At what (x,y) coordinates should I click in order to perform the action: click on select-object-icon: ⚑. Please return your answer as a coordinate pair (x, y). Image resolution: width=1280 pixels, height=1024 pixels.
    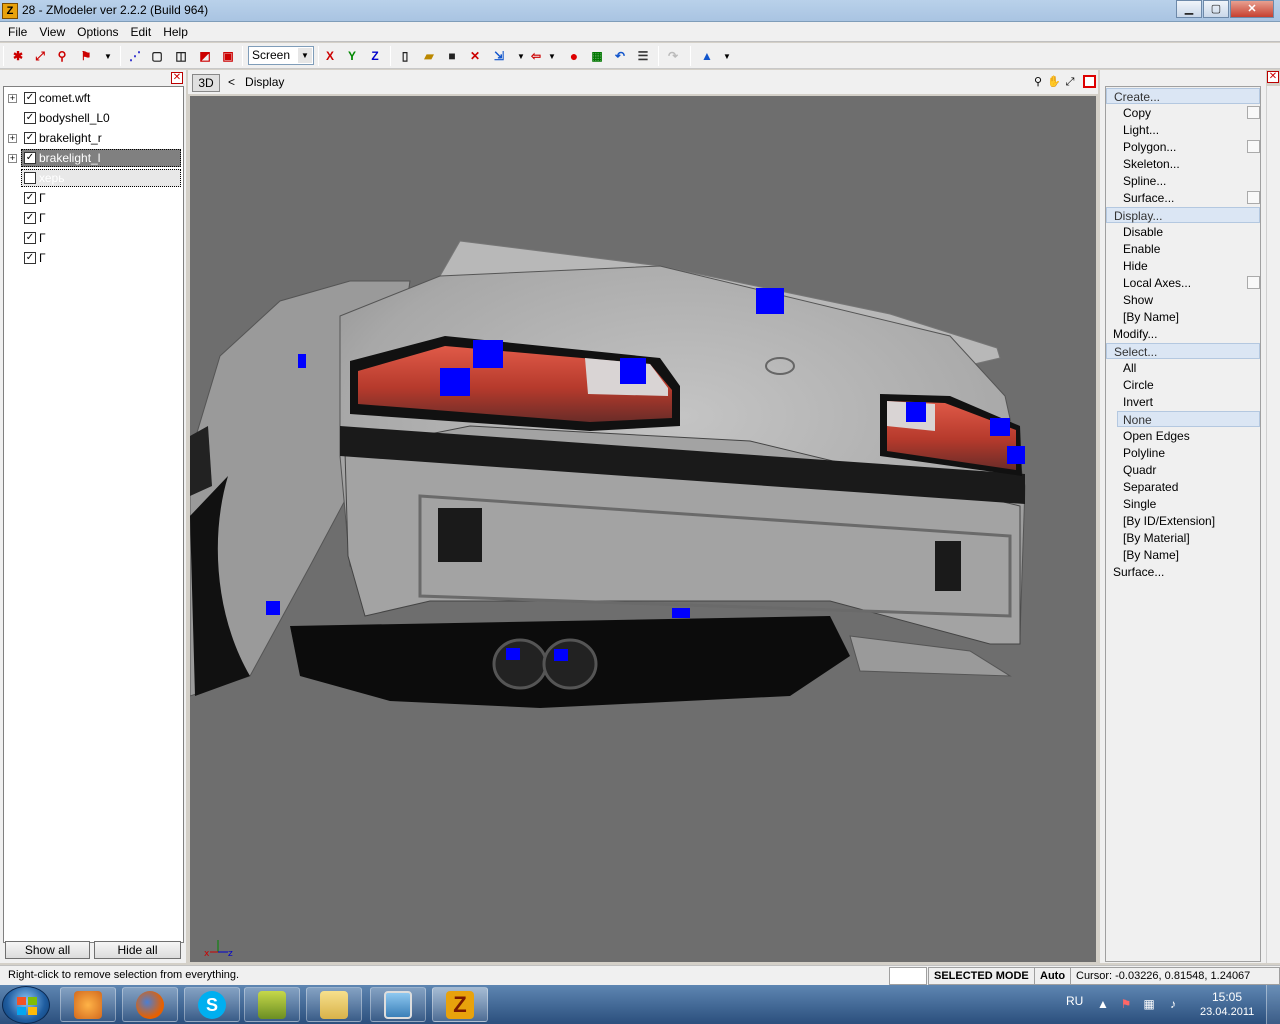
    Looking at the image, I should click on (86, 56).